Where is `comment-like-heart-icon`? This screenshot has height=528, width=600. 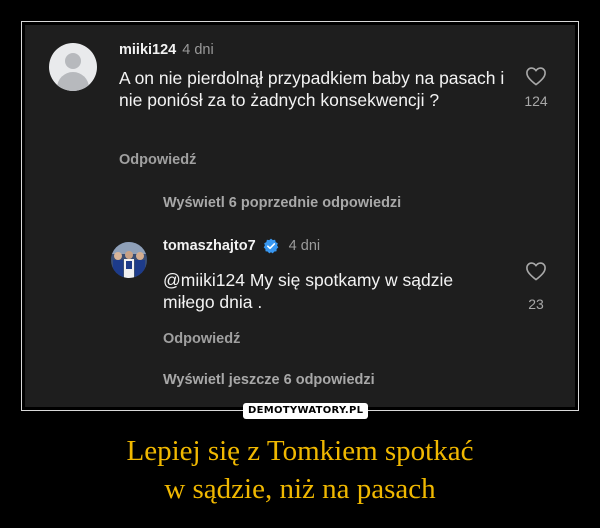
comment-like-heart-icon is located at coordinates (536, 76).